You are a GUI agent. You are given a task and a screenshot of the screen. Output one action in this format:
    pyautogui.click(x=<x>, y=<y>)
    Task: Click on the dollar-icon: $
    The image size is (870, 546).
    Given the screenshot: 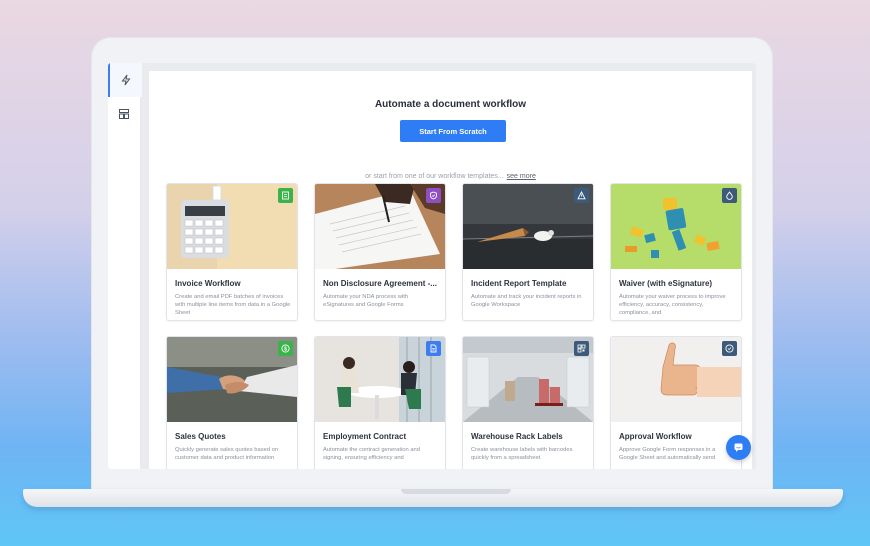 What is the action you would take?
    pyautogui.click(x=285, y=348)
    